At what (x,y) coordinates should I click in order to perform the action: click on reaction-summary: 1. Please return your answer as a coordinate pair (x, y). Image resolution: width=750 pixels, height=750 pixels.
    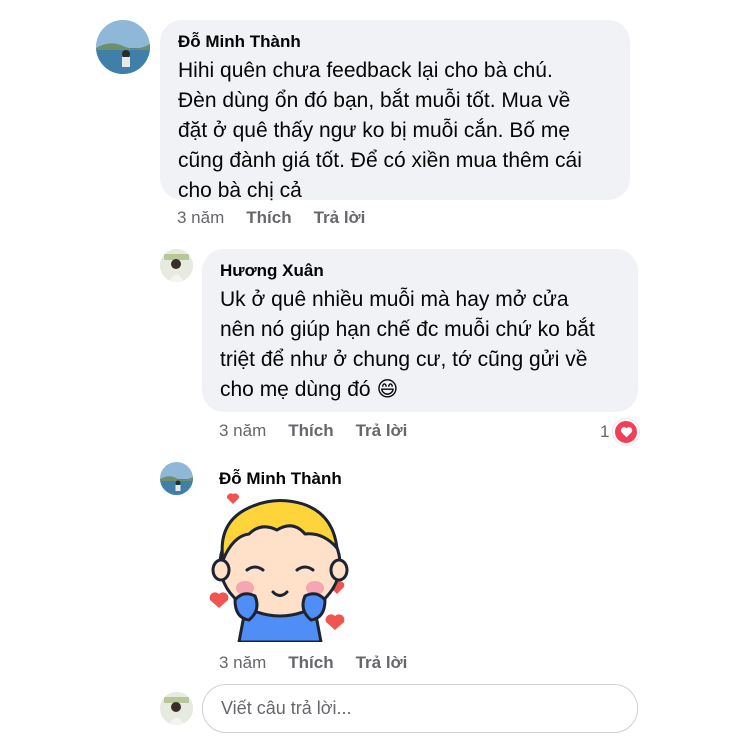
    Looking at the image, I should click on (620, 432).